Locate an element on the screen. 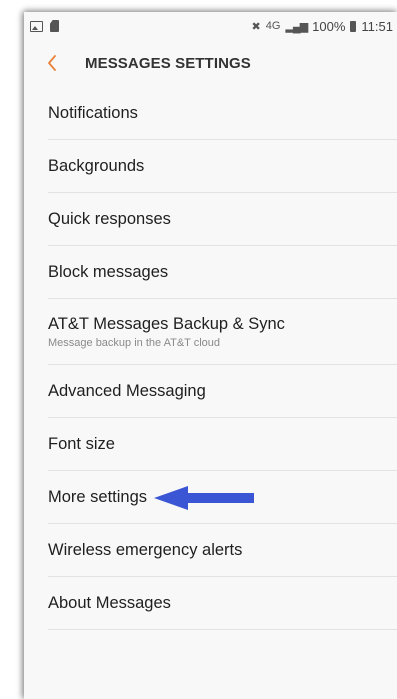  mute-icon: ✖ is located at coordinates (256, 26).